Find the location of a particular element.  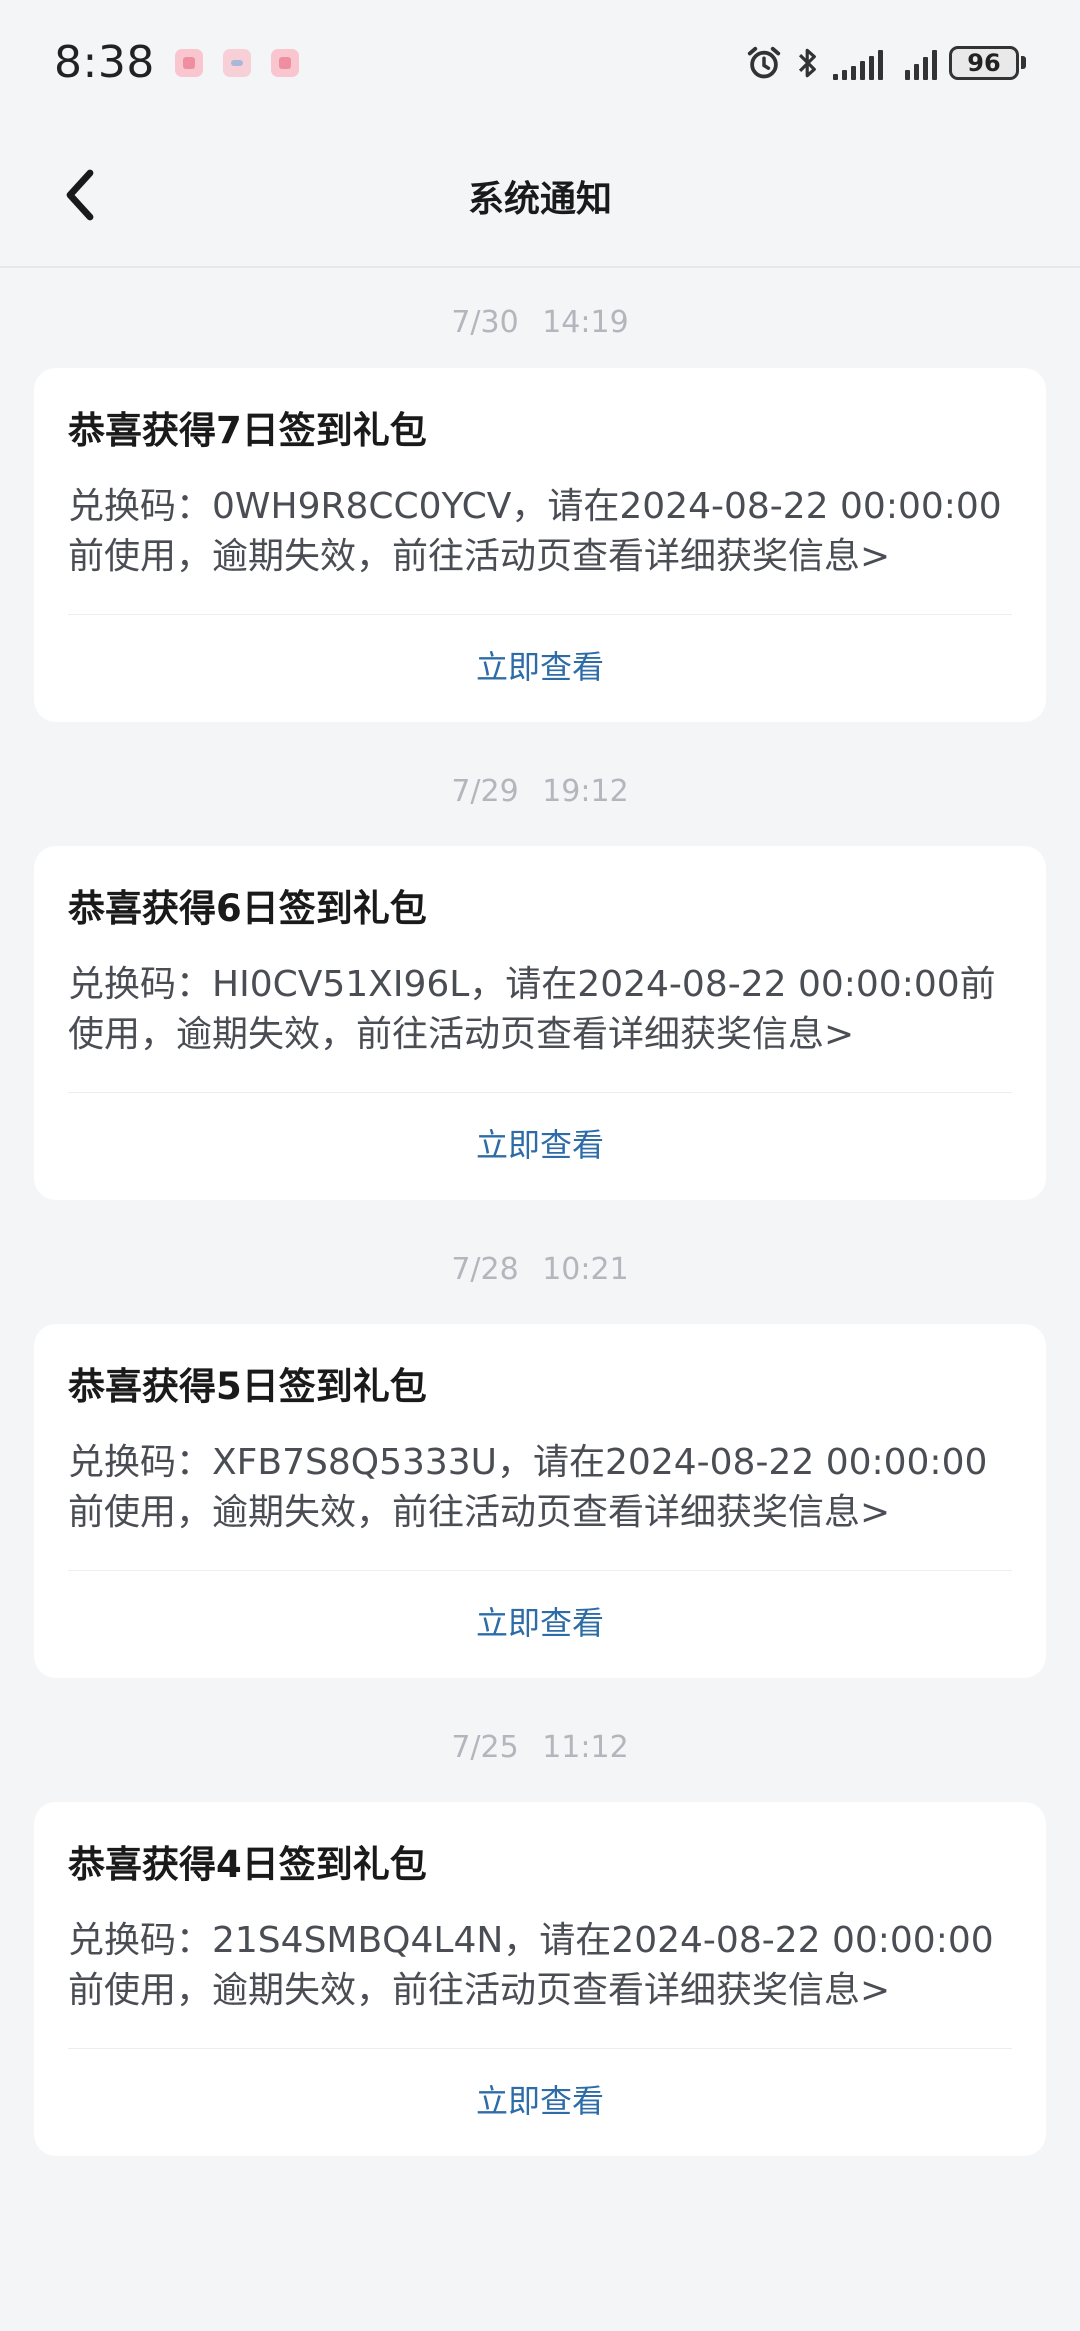

battery-level: 96 is located at coordinates (984, 62).